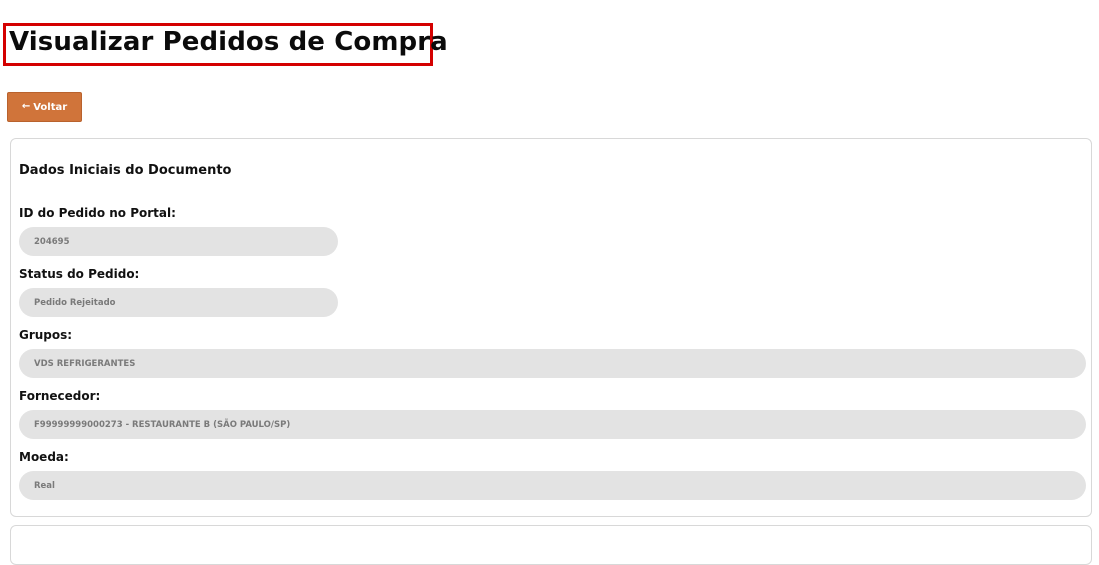 The image size is (1099, 565). Describe the element at coordinates (26, 106) in the screenshot. I see `arrow-left-icon: ←` at that location.